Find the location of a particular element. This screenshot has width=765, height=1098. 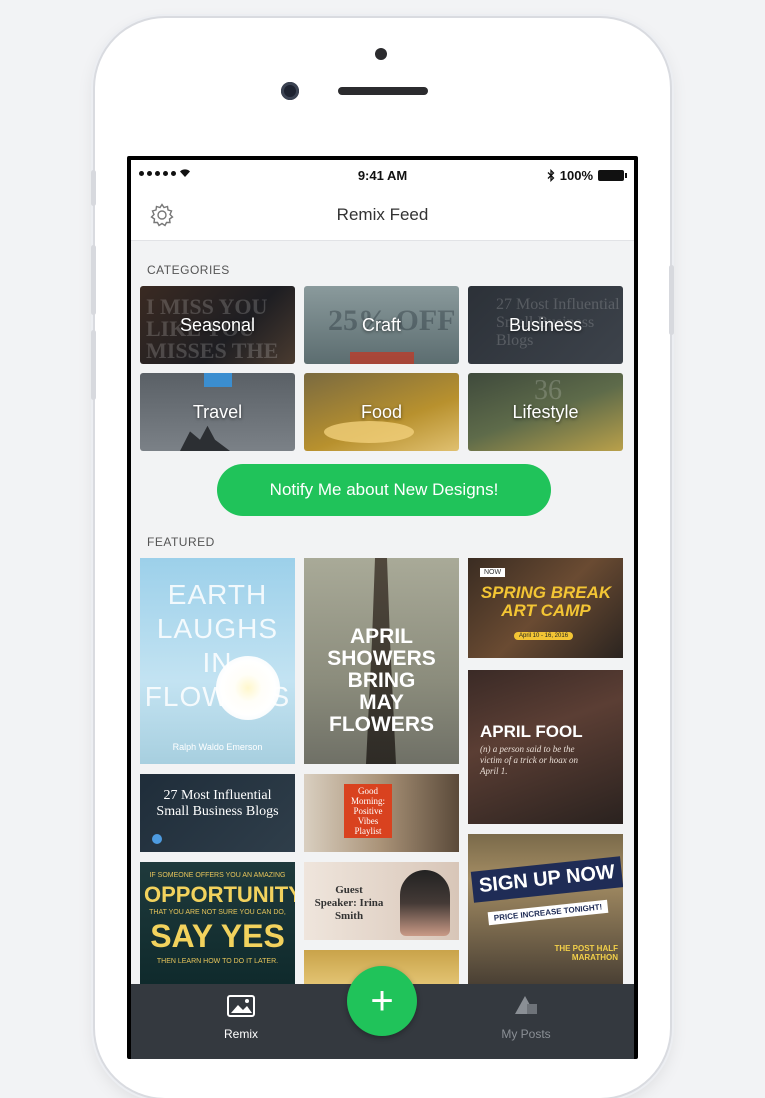

category-label: Craft is located at coordinates (381, 324).